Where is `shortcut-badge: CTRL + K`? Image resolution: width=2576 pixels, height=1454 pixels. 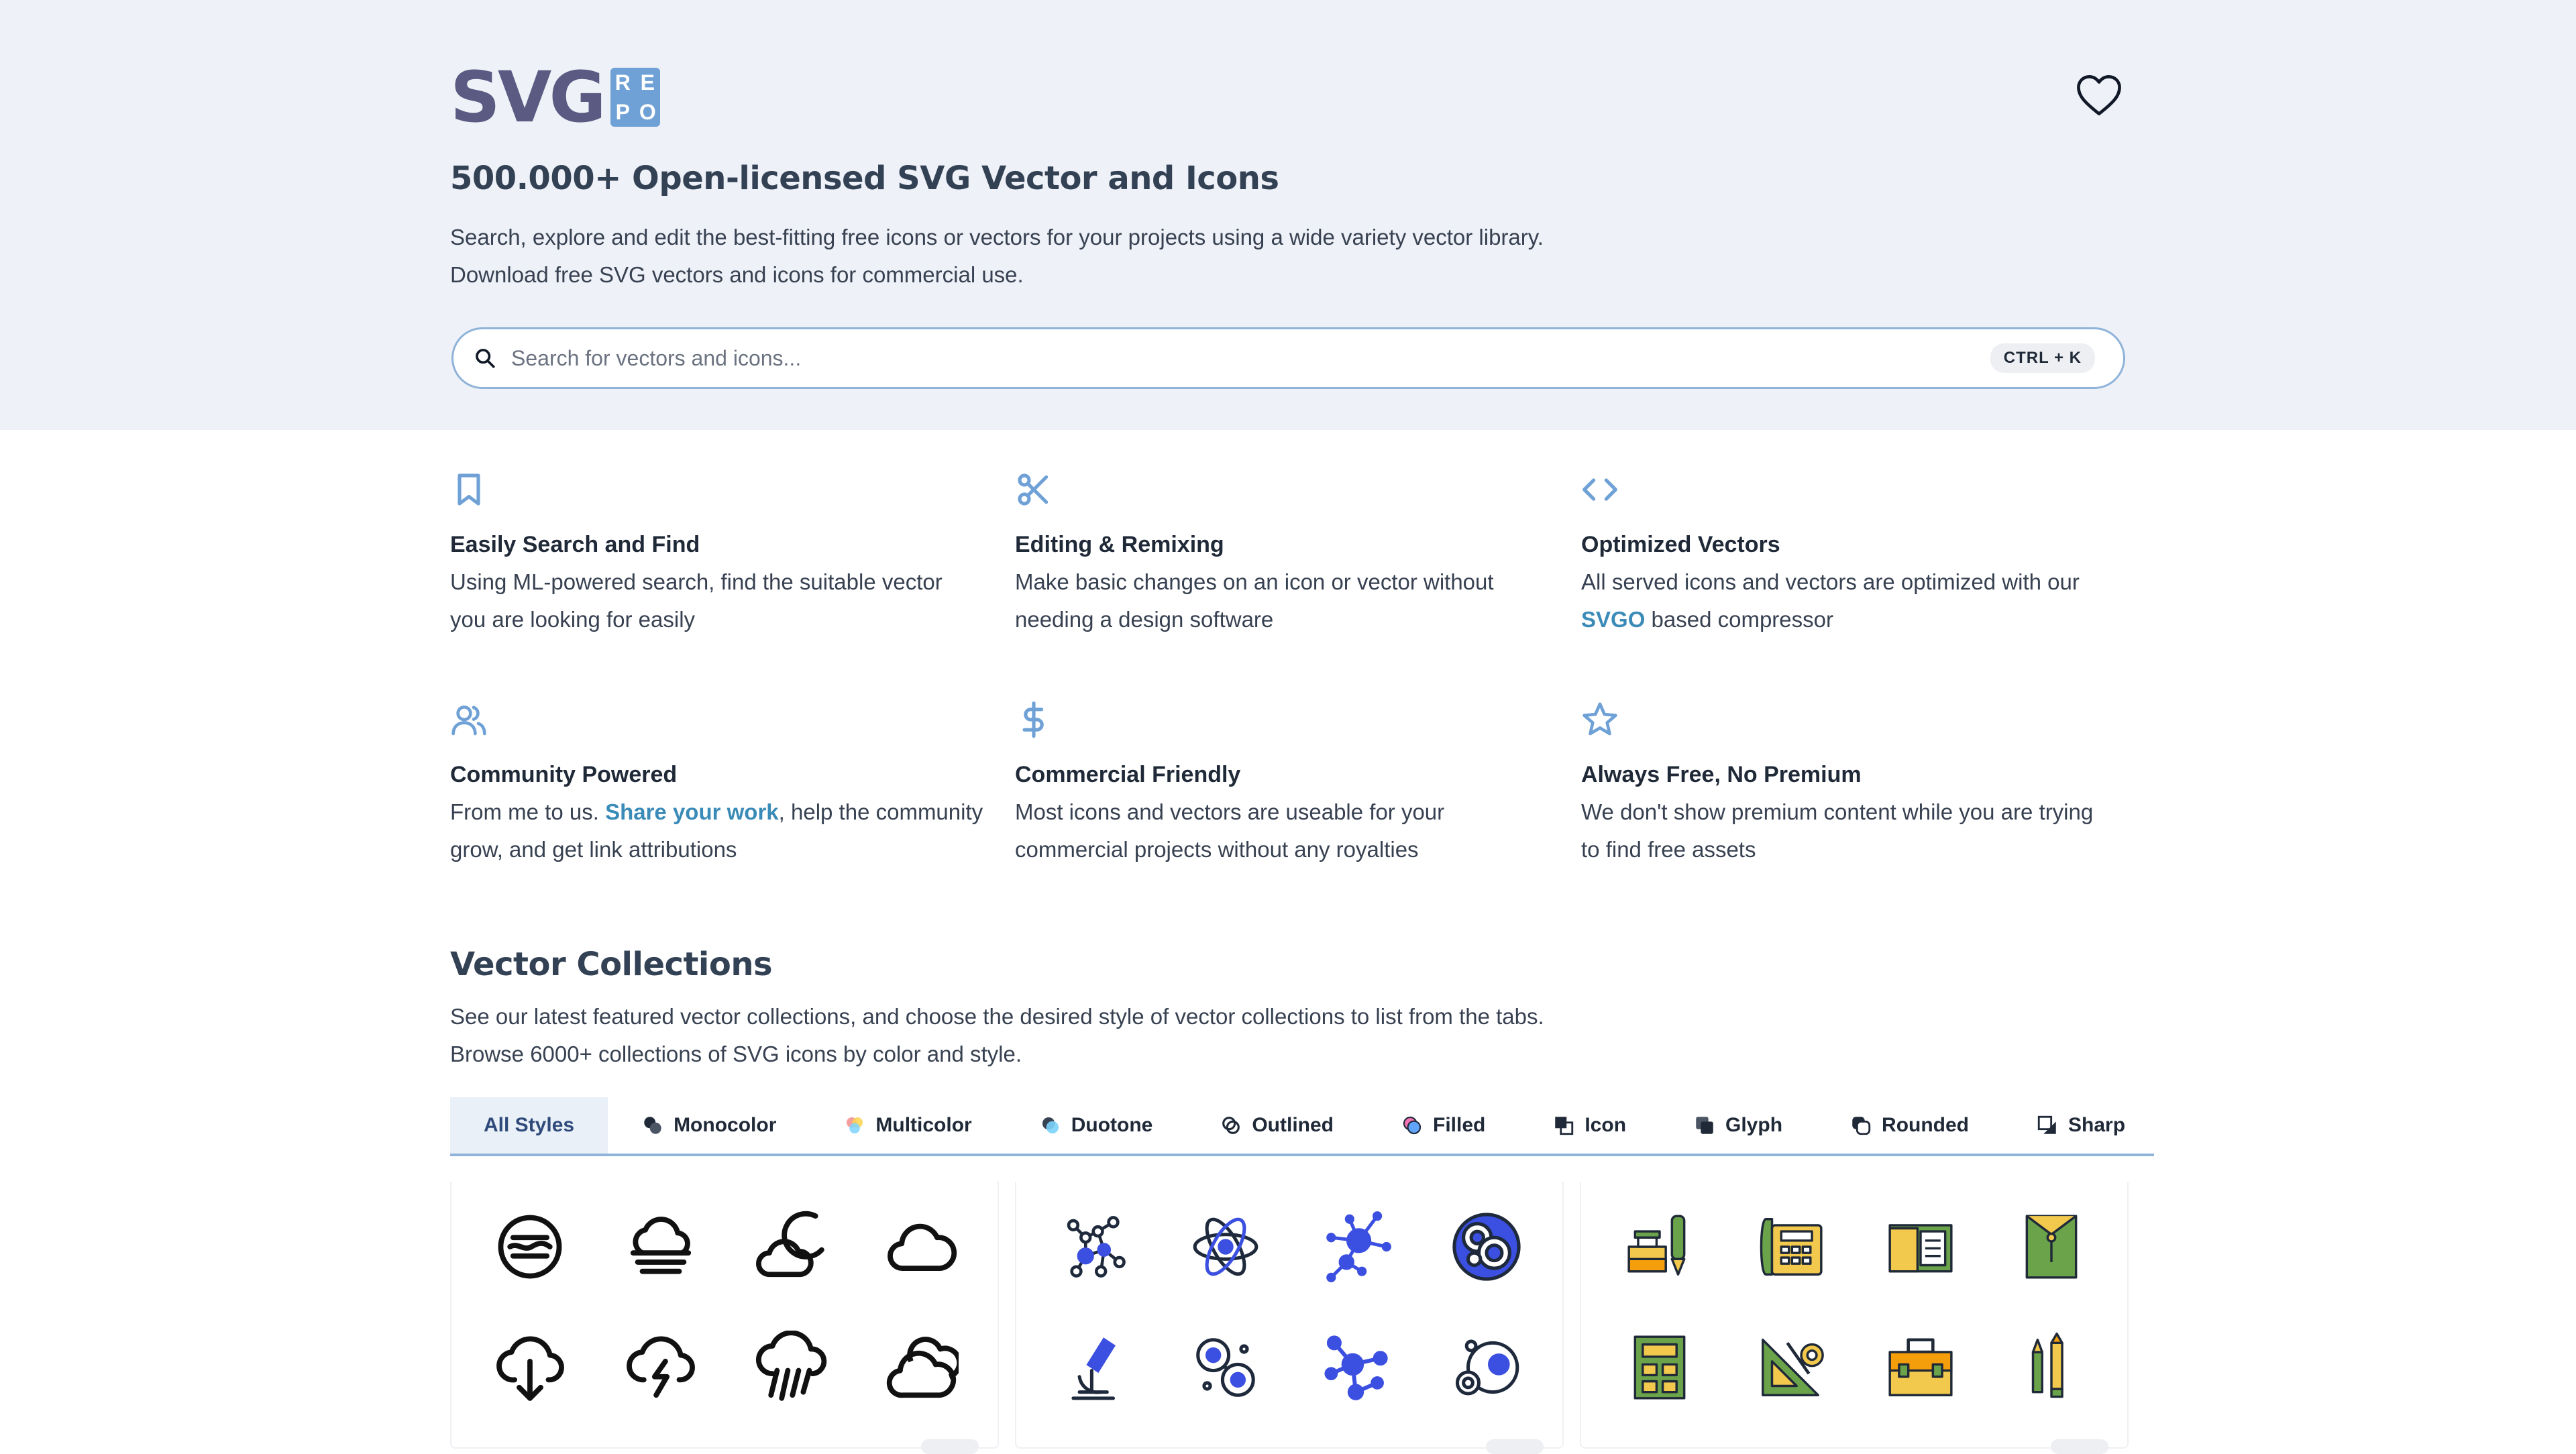
shortcut-badge: CTRL + K is located at coordinates (2042, 358).